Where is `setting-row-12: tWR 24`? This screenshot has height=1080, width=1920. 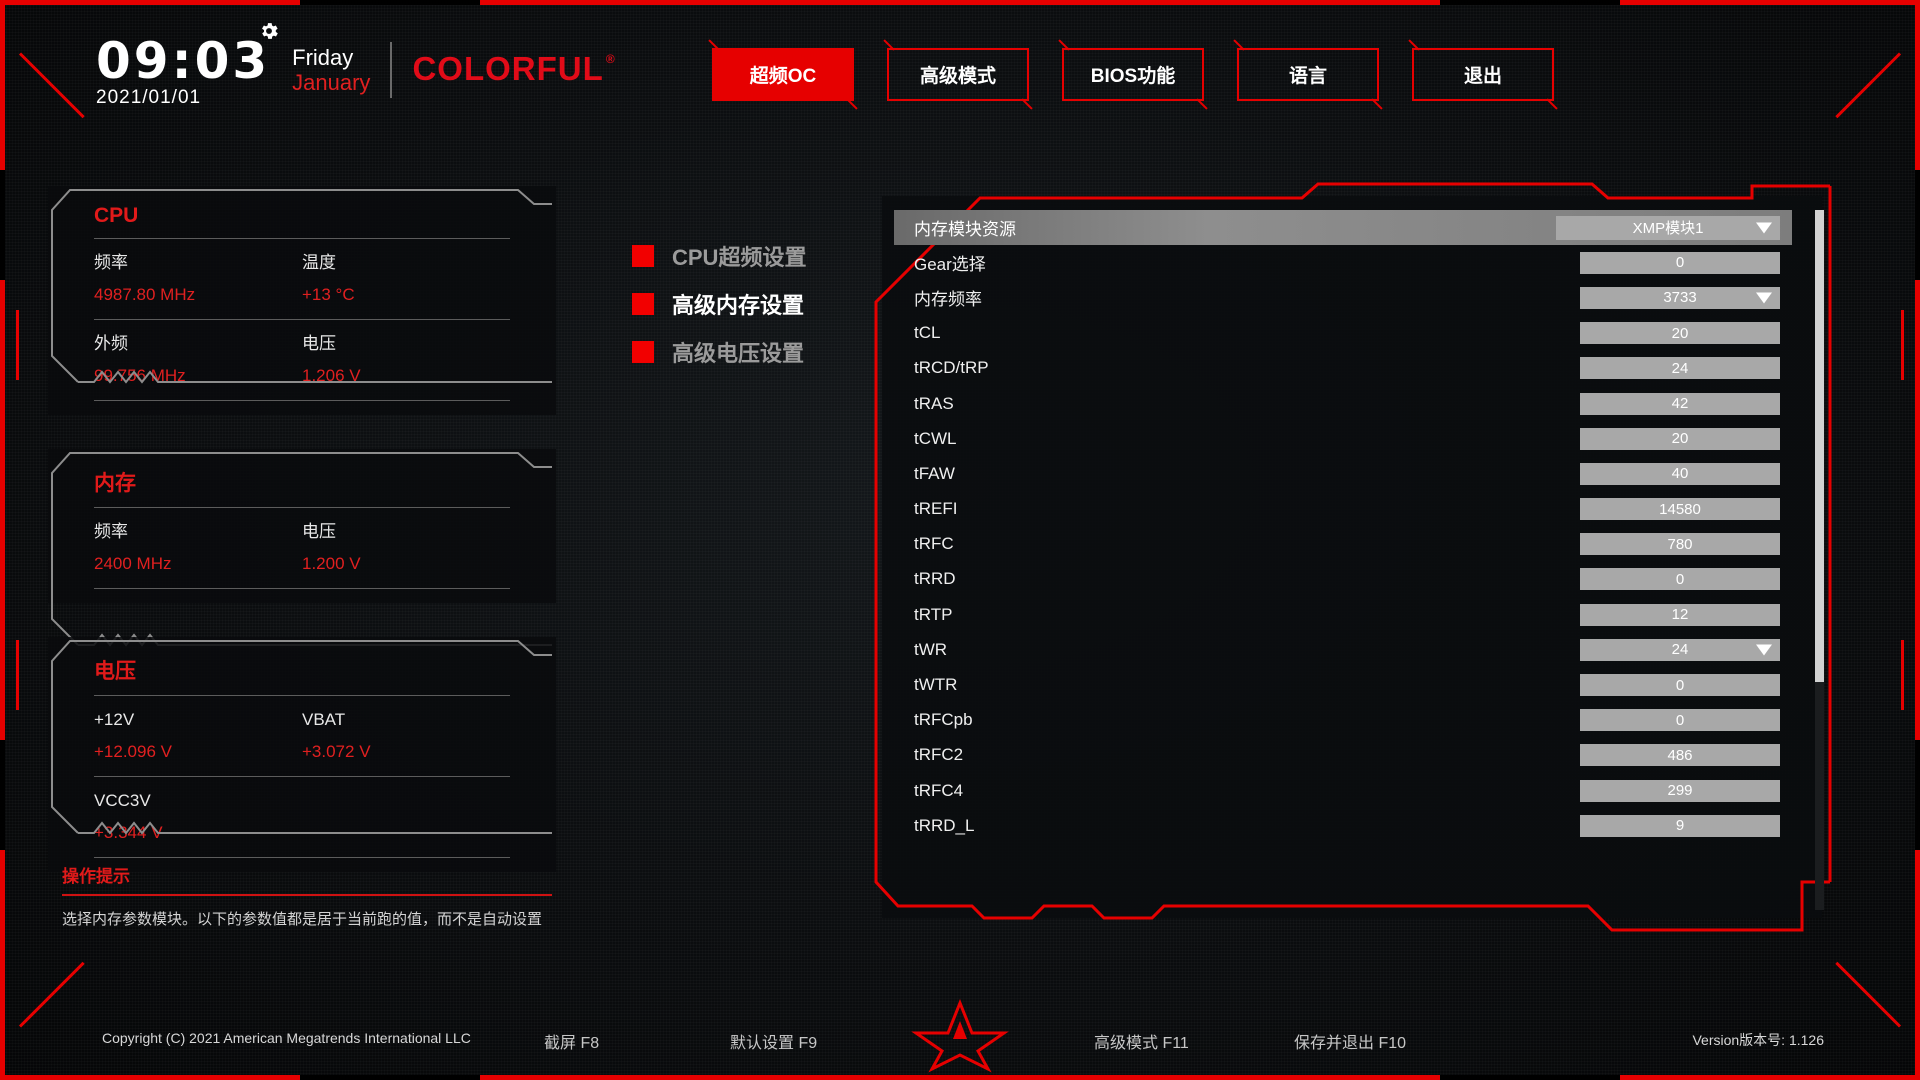 setting-row-12: tWR 24 is located at coordinates (1343, 649).